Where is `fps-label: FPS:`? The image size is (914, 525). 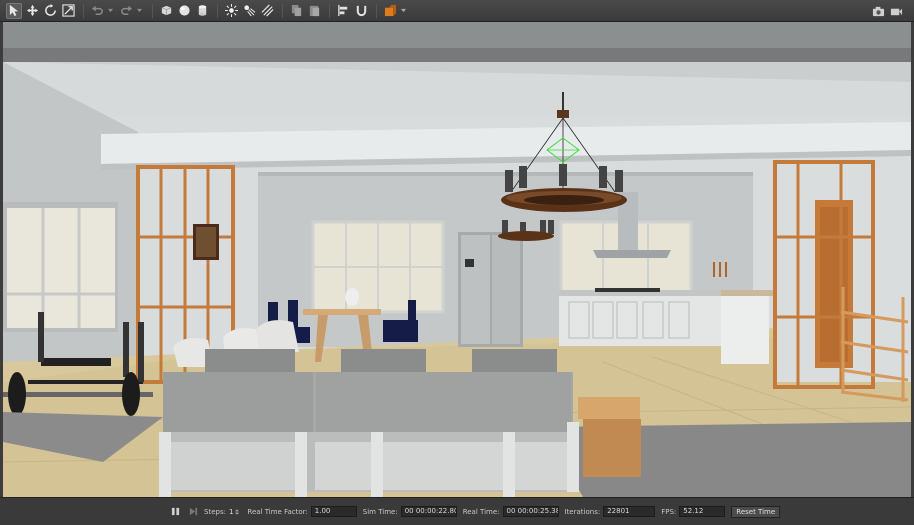
fps-label: FPS: is located at coordinates (669, 511).